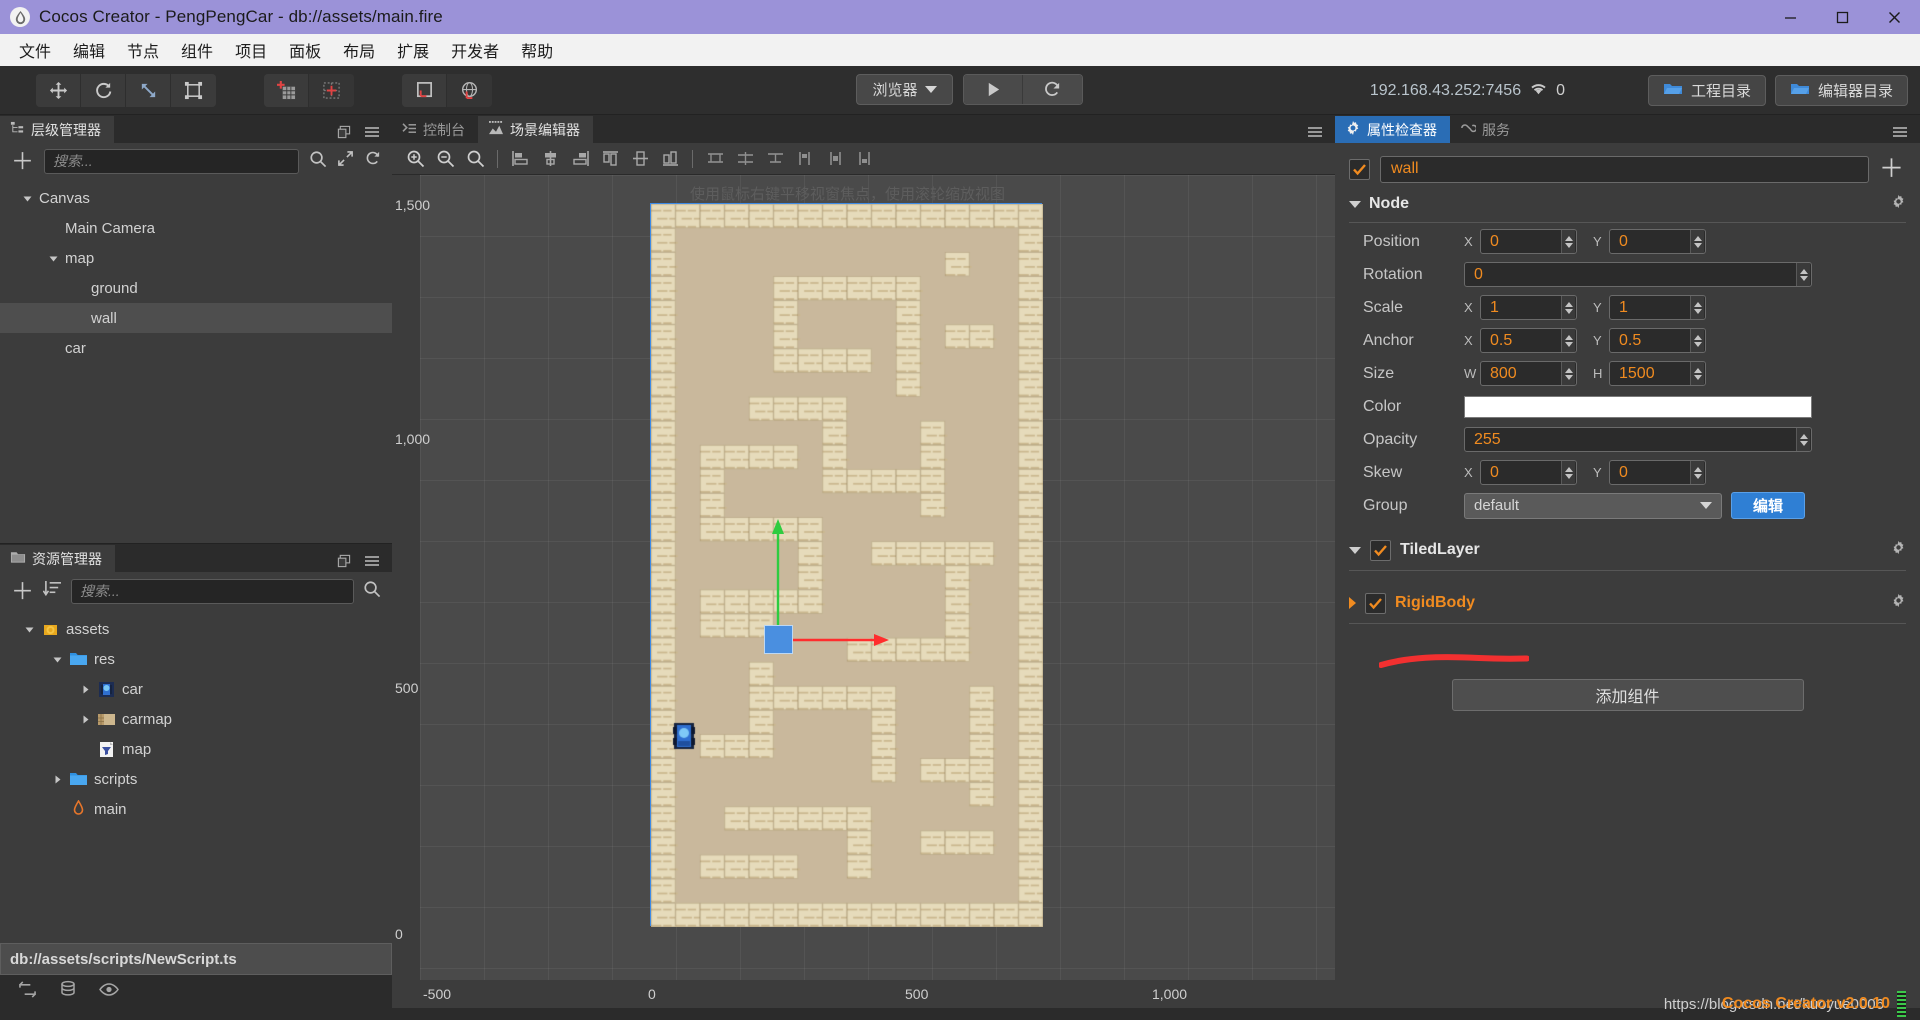 This screenshot has width=1920, height=1020. I want to click on asset-item-res: res, so click(196, 659).